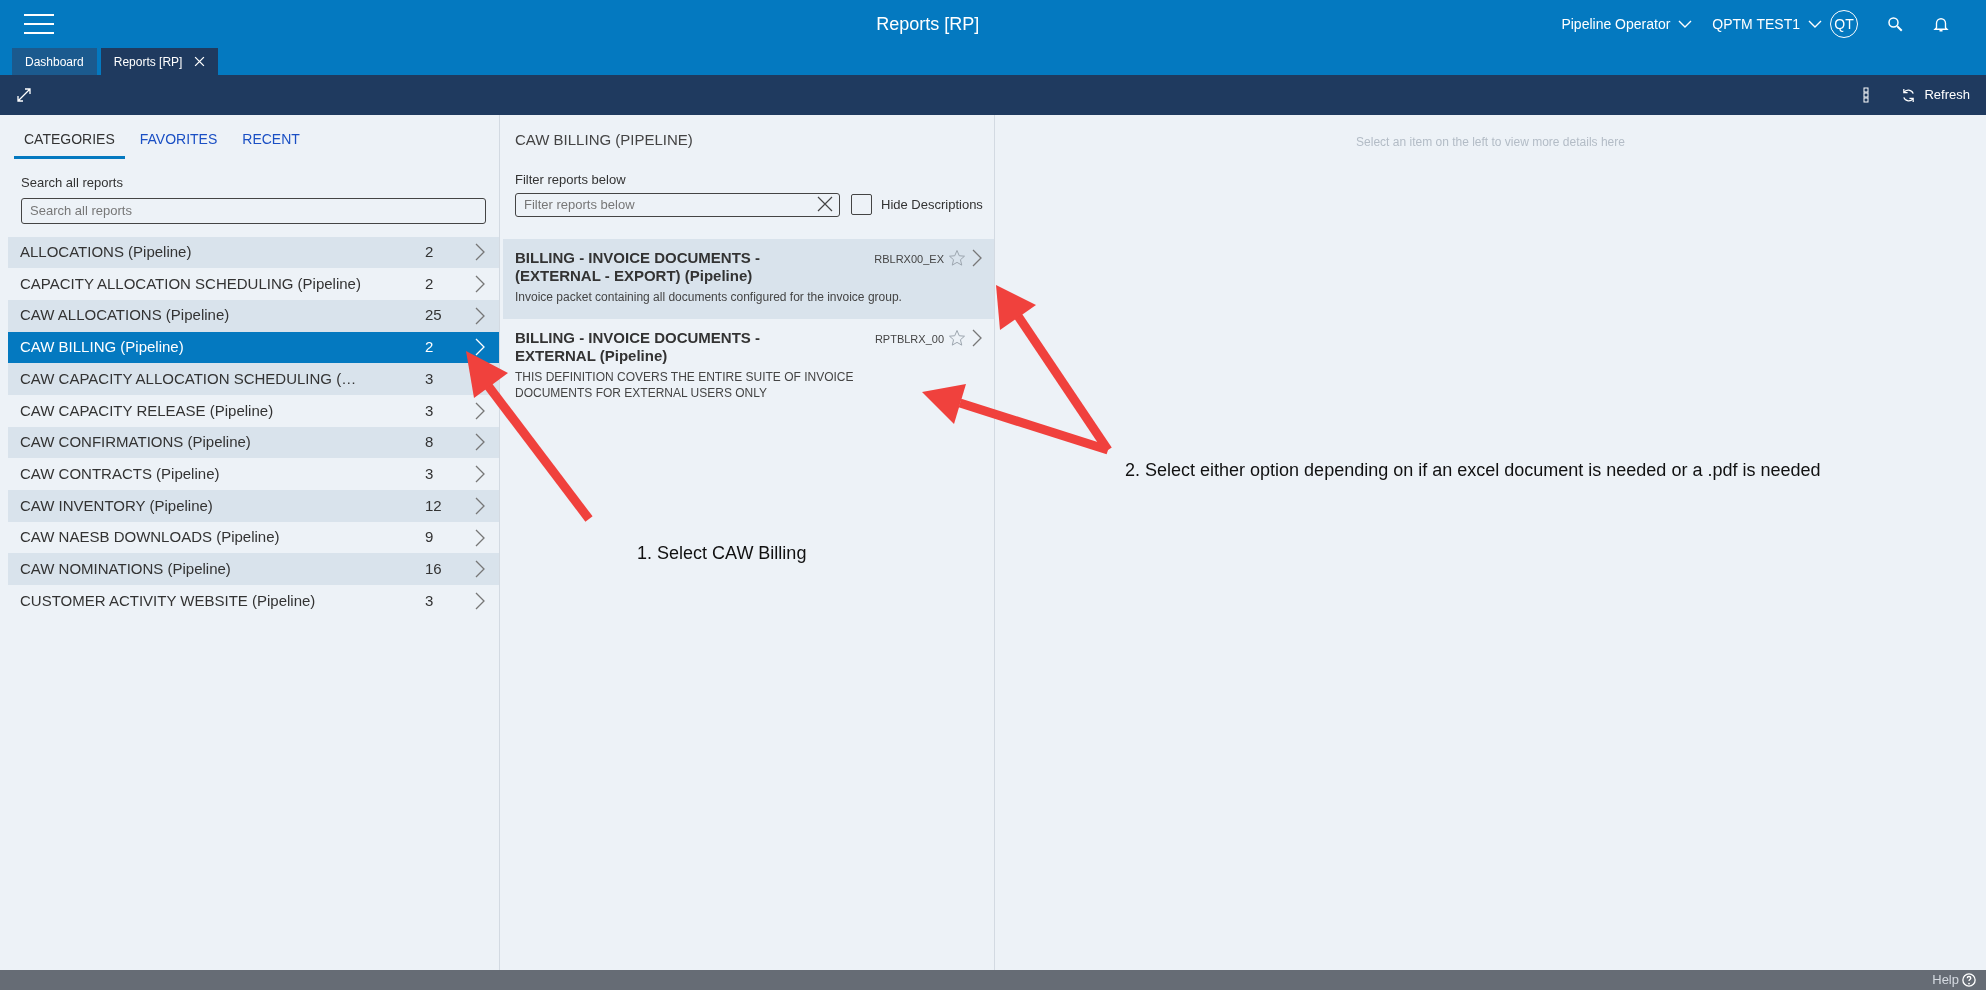 The image size is (1986, 990). Describe the element at coordinates (69, 141) in the screenshot. I see `category-tab: CATEGORIES` at that location.